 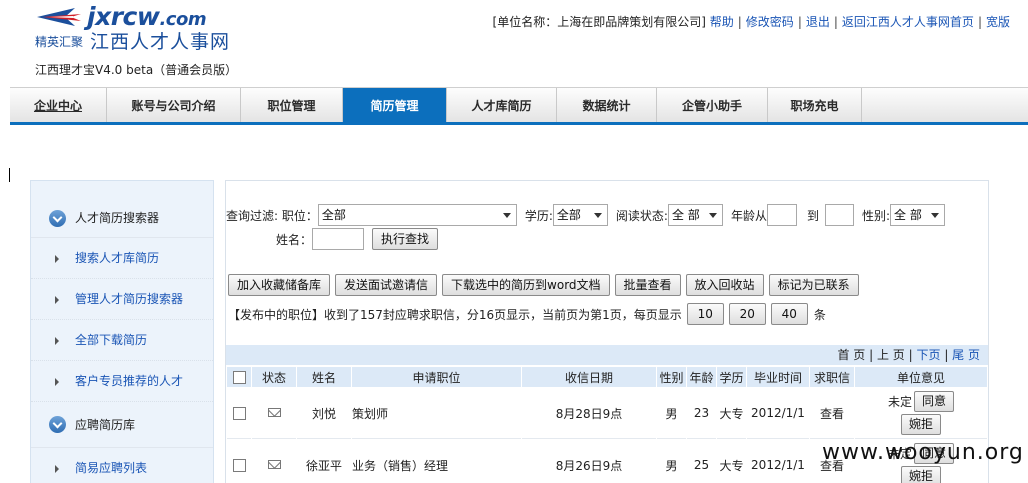 What do you see at coordinates (136, 70) in the screenshot?
I see `version-label: 江西理才宝V4.0 beta（普通会员版）` at bounding box center [136, 70].